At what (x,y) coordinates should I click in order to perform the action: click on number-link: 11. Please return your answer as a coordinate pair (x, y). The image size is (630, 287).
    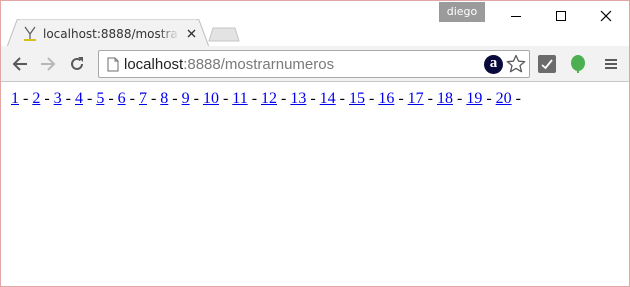
    Looking at the image, I should click on (239, 98).